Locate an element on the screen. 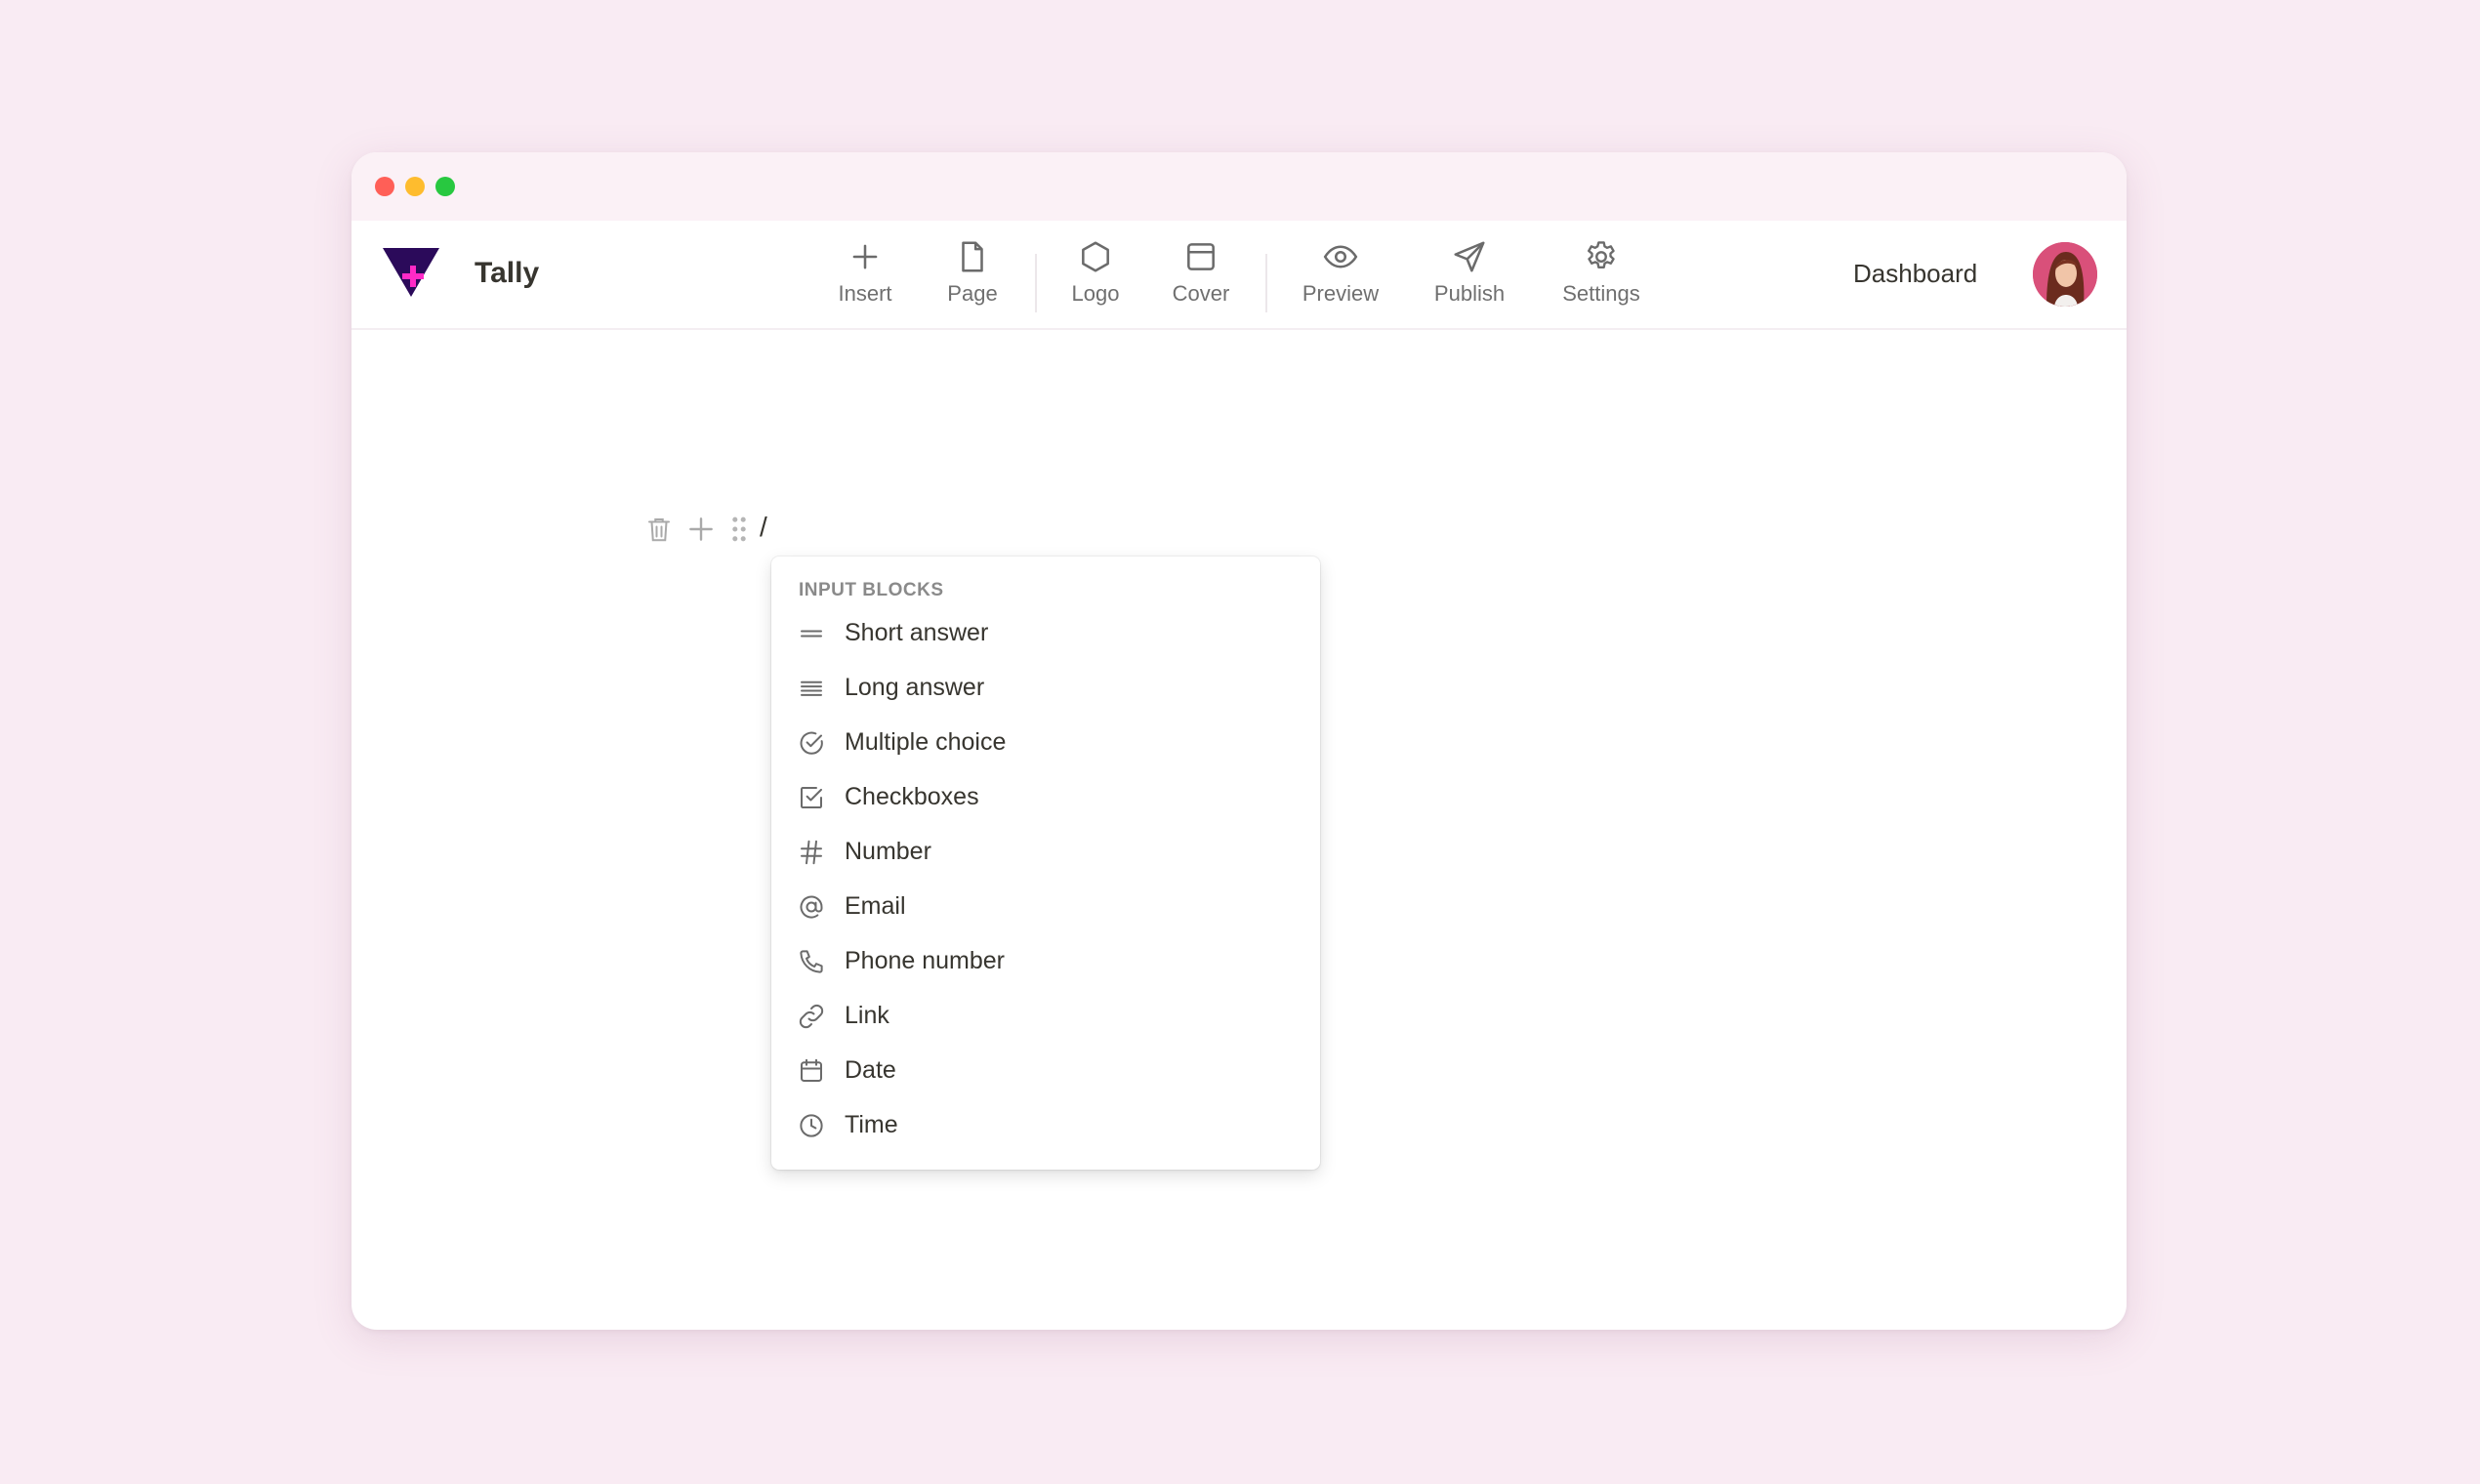 The image size is (2480, 1484). menu-item-label: Checkboxes is located at coordinates (912, 797).